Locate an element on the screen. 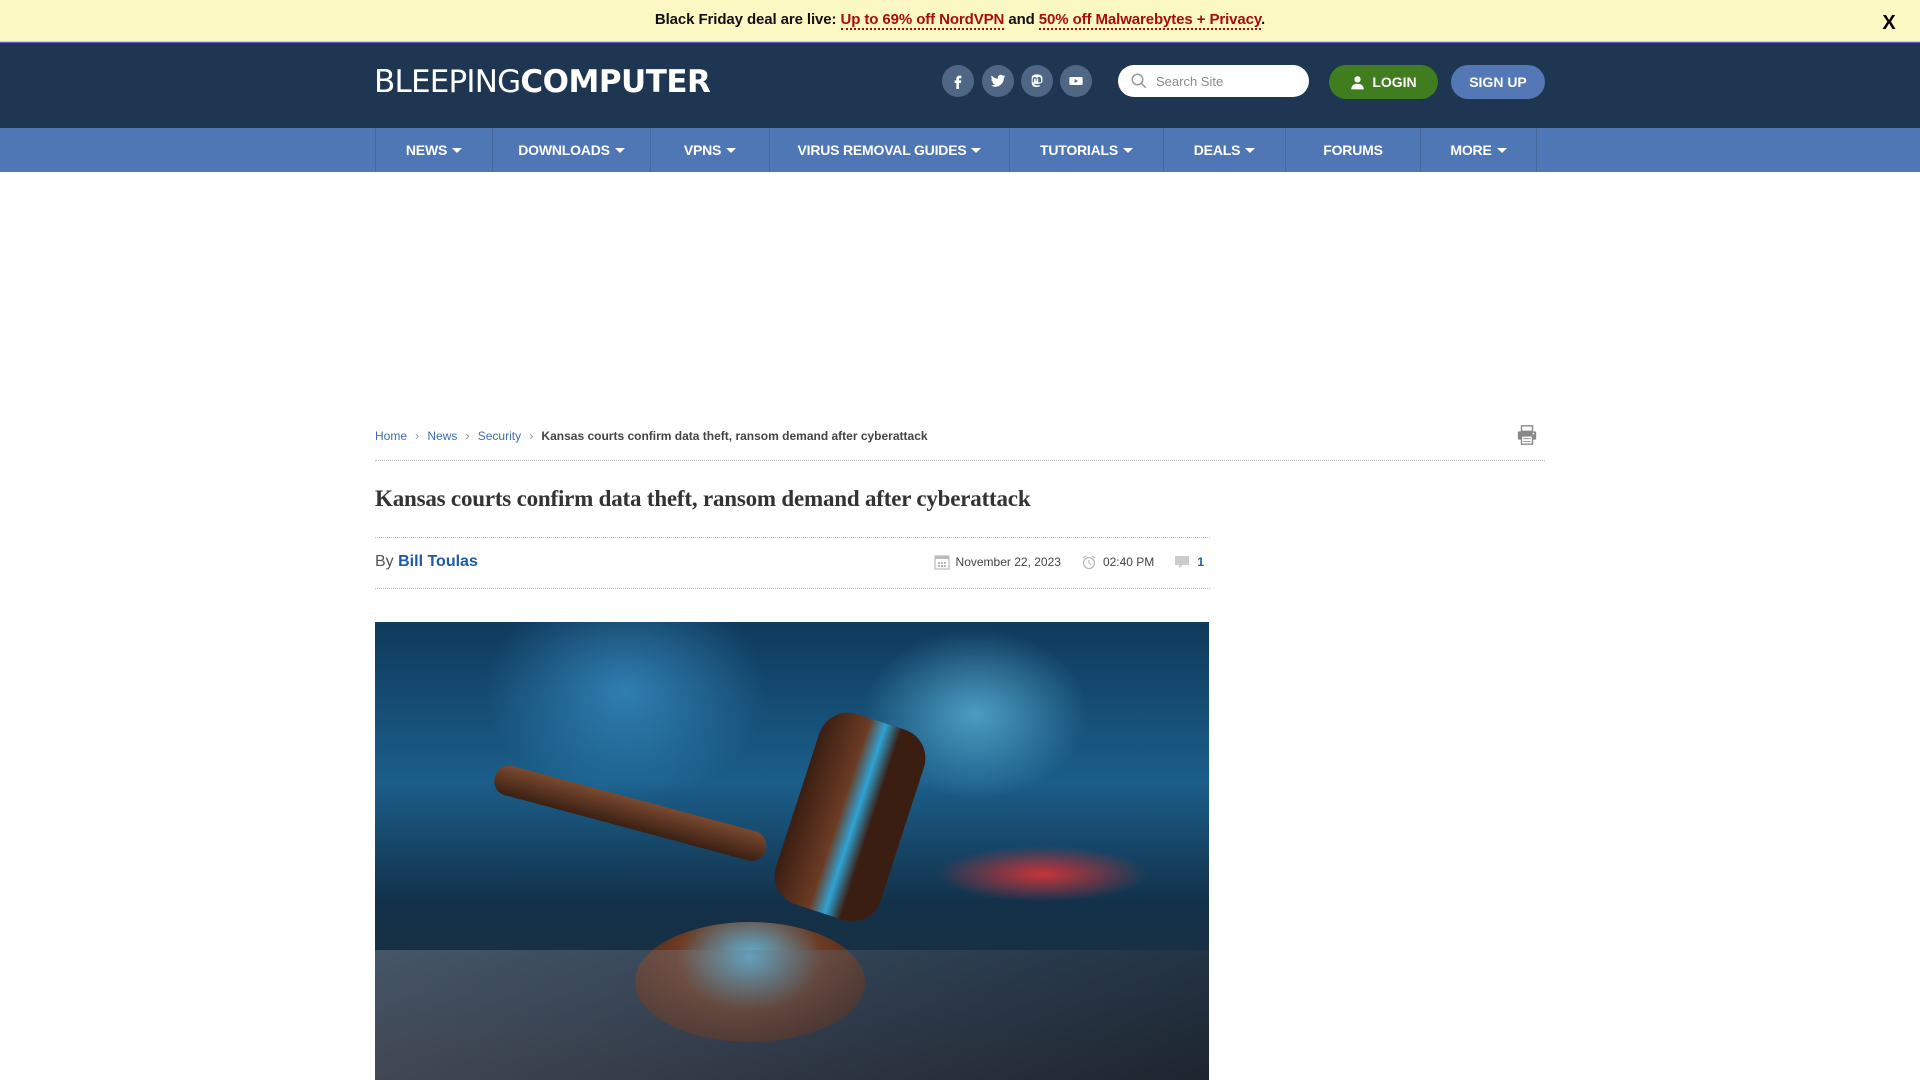 This screenshot has height=1080, width=1920. twitter-icon is located at coordinates (998, 80).